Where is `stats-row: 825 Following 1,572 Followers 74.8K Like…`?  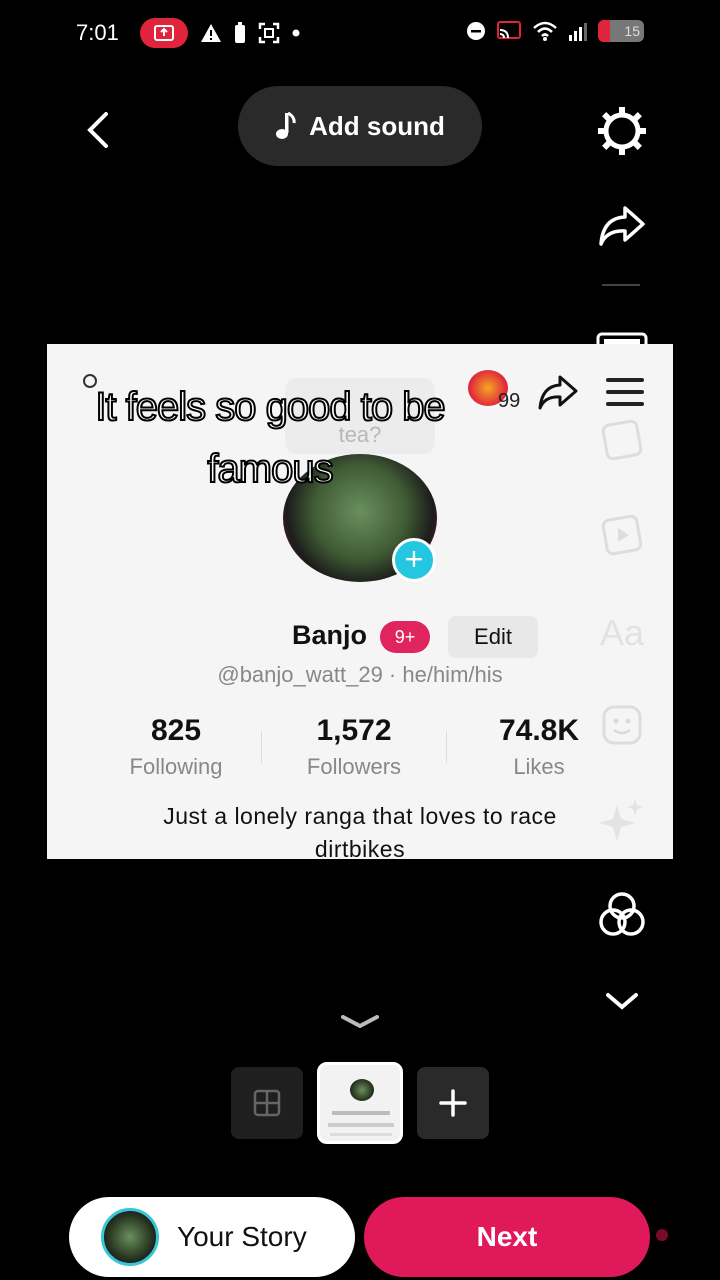 stats-row: 825 Following 1,572 Followers 74.8K Like… is located at coordinates (361, 747).